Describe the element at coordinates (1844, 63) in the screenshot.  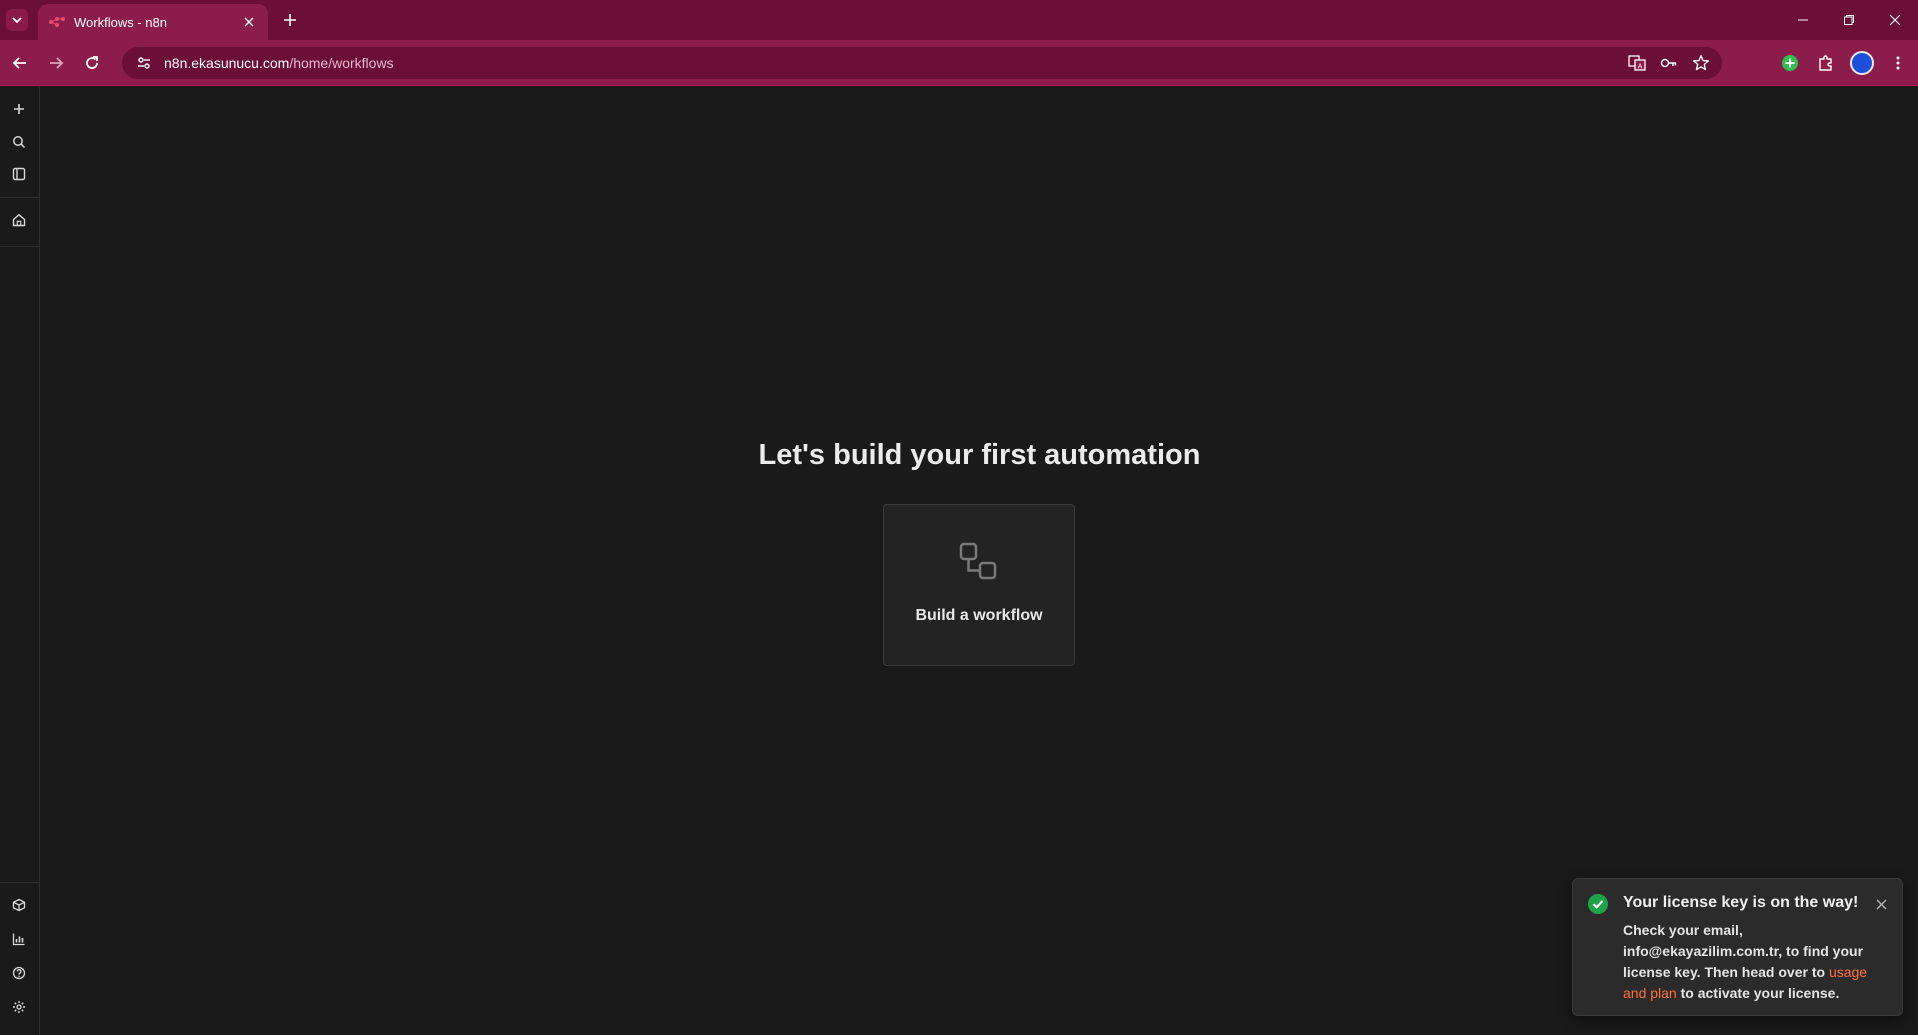
I see `toolbar-right-actions` at that location.